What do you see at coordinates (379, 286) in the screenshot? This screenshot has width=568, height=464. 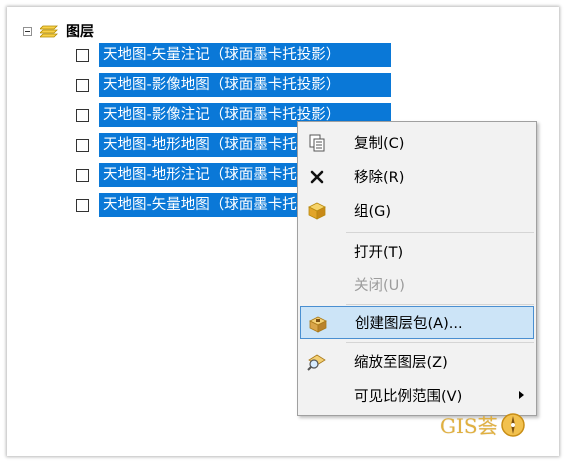 I see `menu-item-label: 关闭(U)` at bounding box center [379, 286].